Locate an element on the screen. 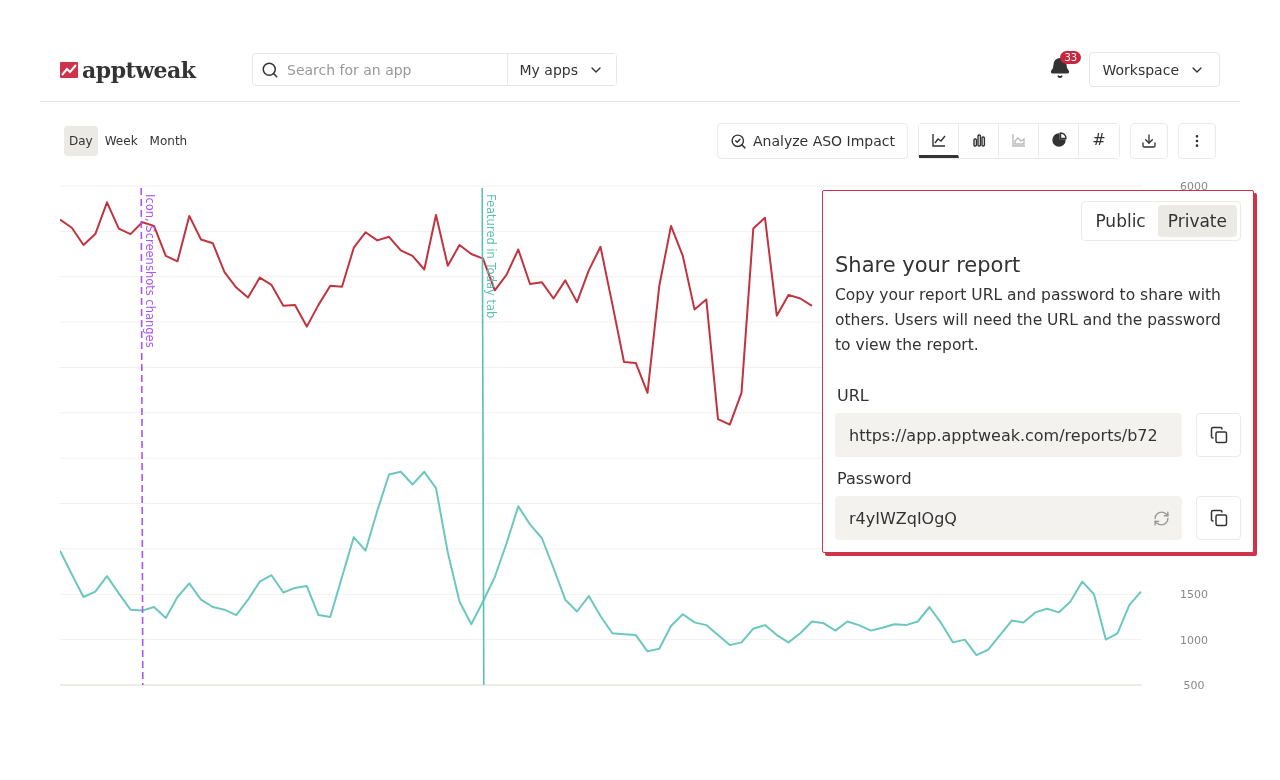 This screenshot has width=1280, height=780. panel-title: Share your report is located at coordinates (928, 265).